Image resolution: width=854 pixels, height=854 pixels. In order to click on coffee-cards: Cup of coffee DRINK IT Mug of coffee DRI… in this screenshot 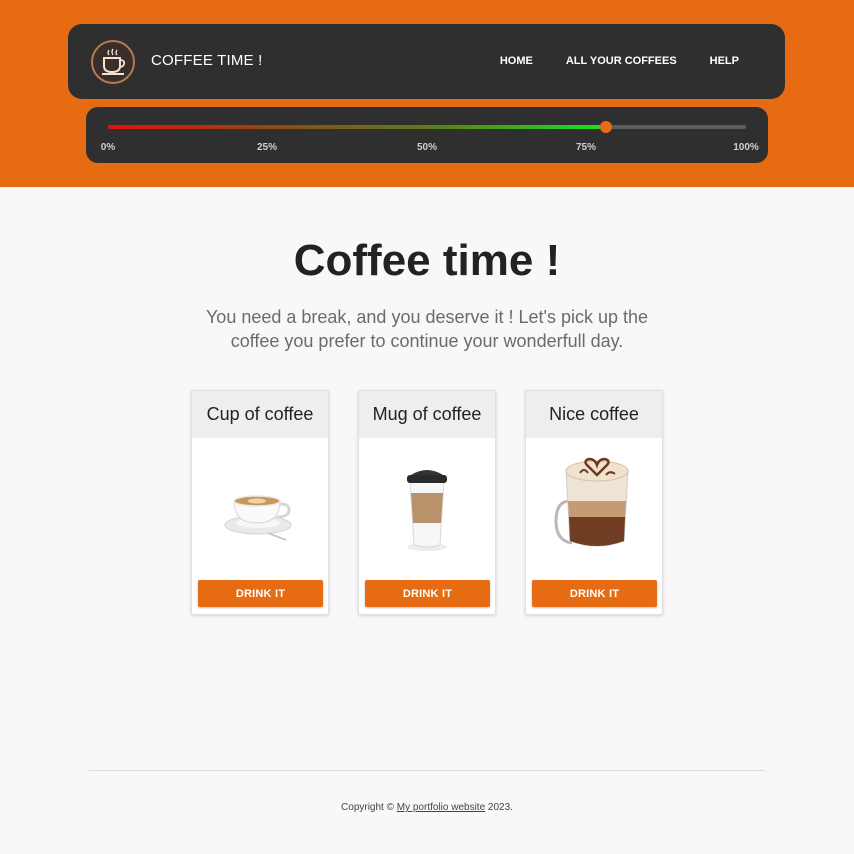, I will do `click(427, 502)`.